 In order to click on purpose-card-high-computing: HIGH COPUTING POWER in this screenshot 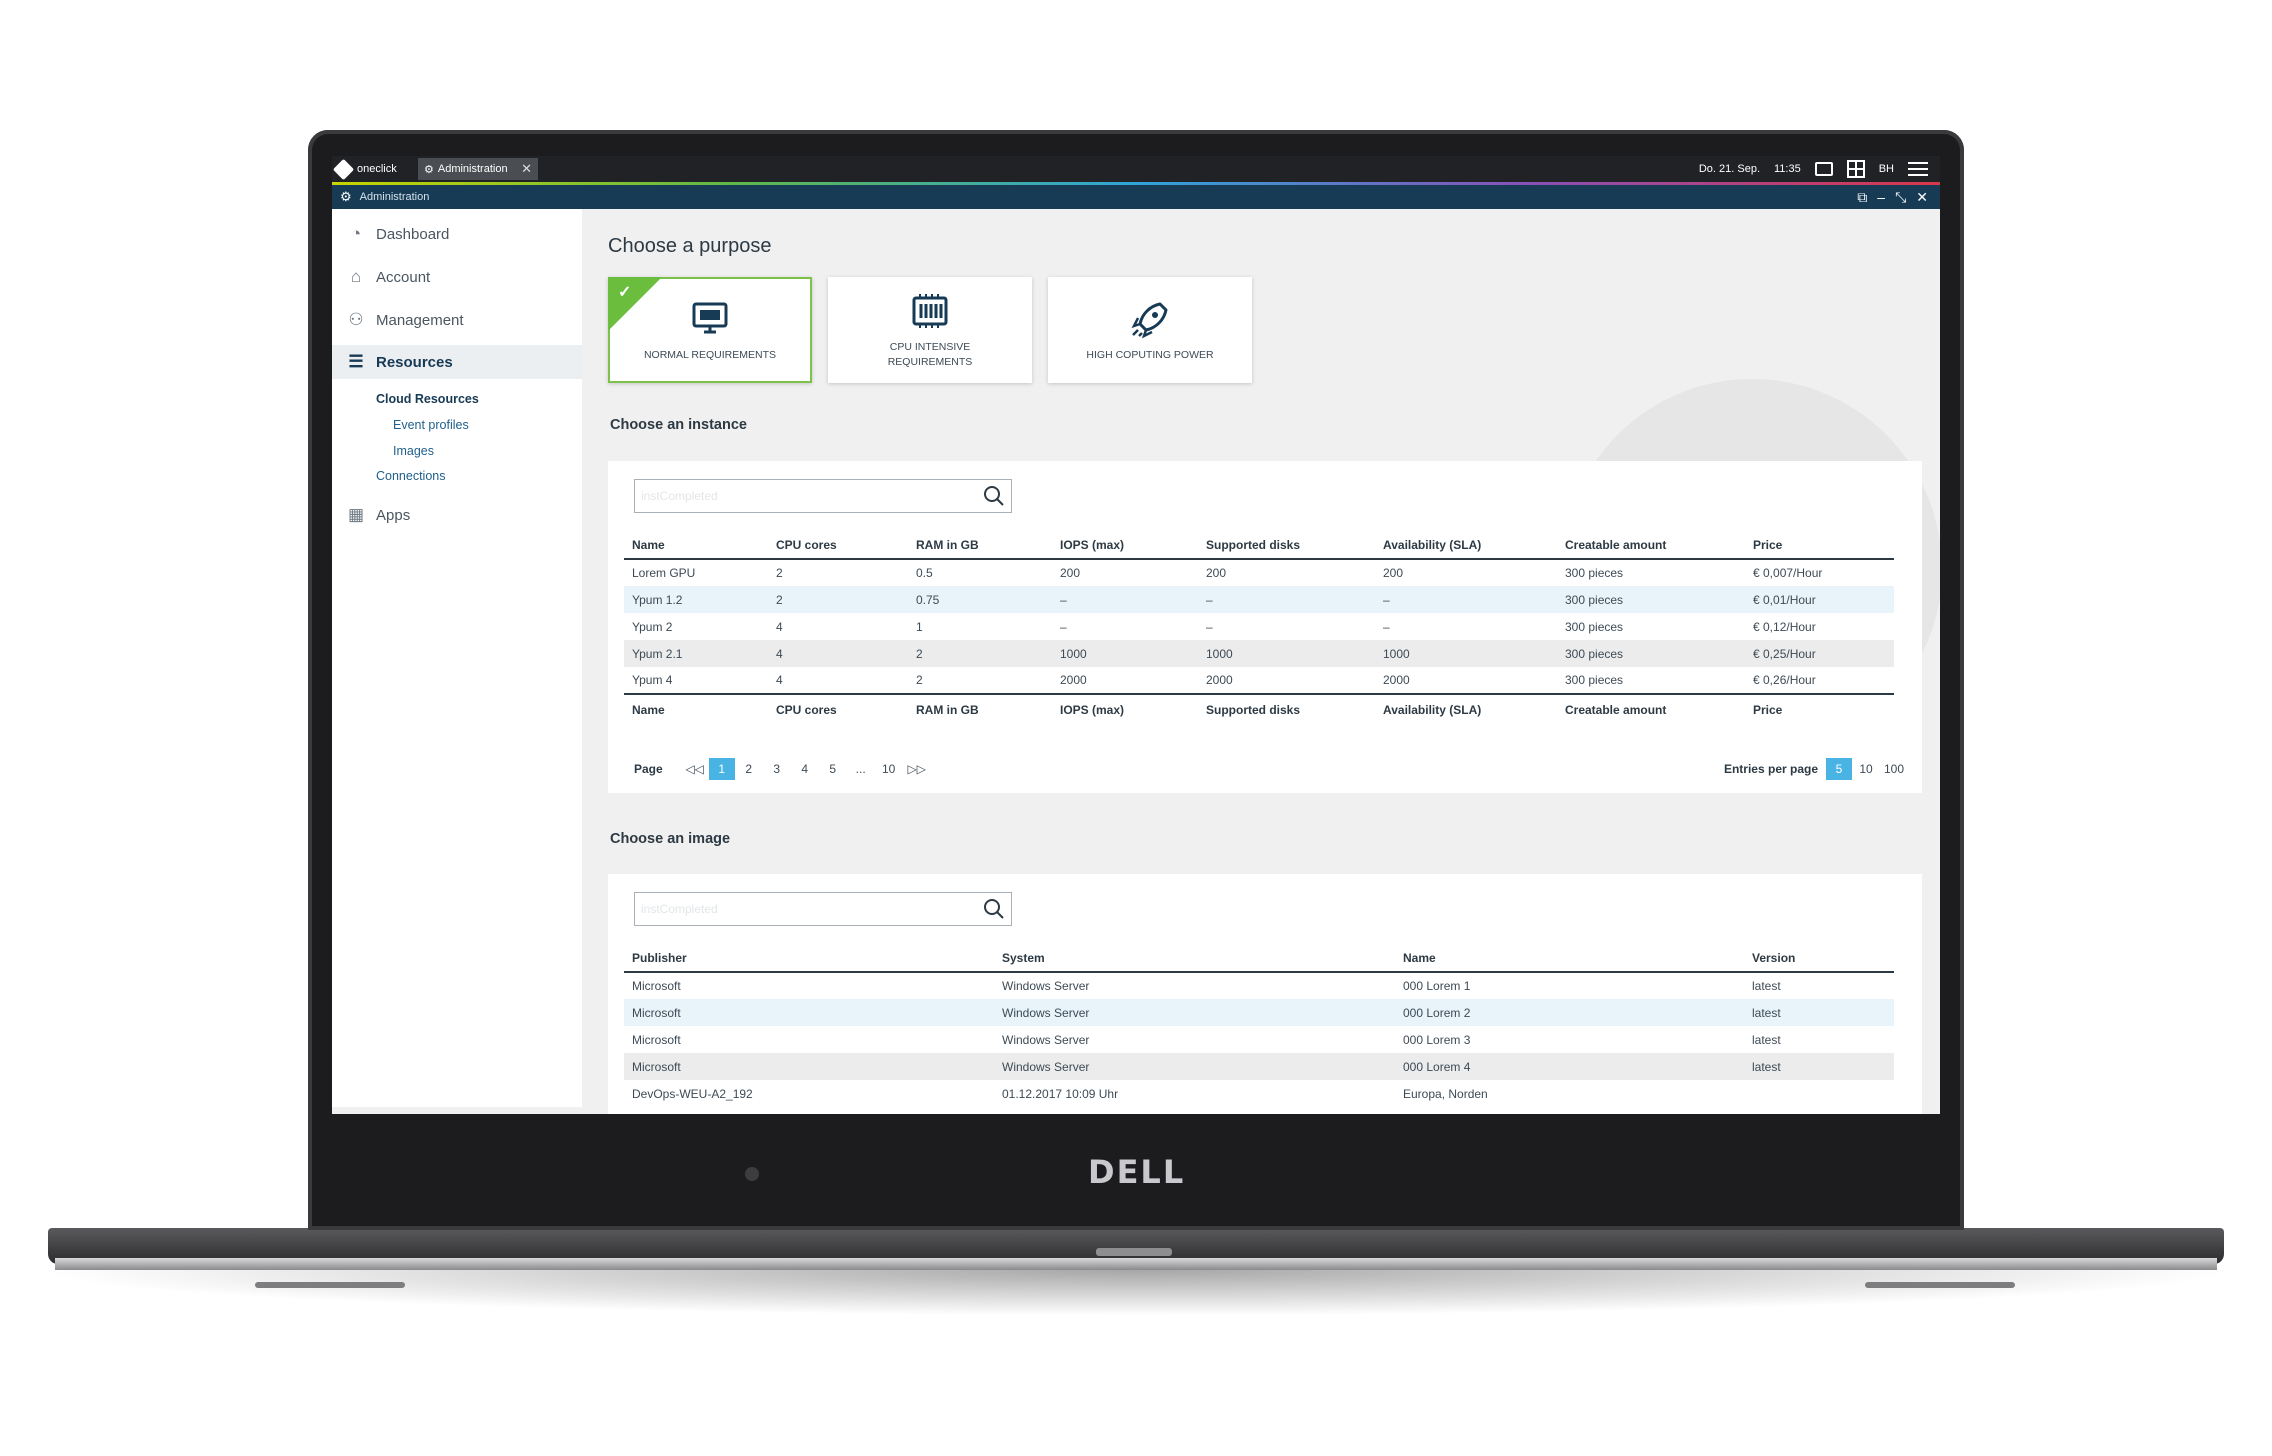, I will do `click(1150, 330)`.